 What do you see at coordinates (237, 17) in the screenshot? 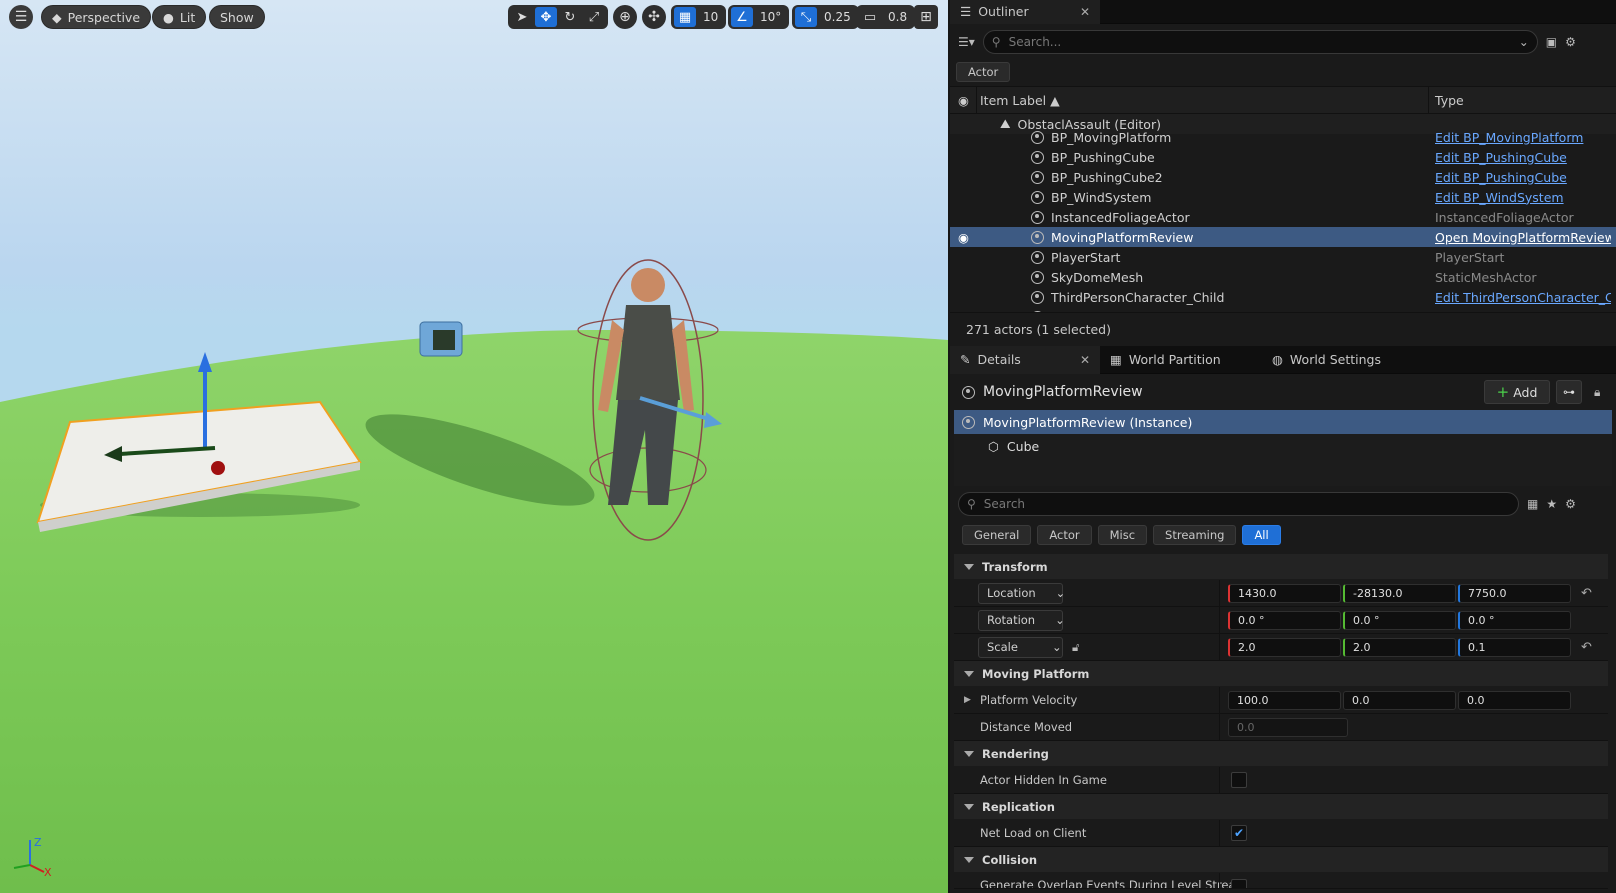
I see `show-button: Show` at bounding box center [237, 17].